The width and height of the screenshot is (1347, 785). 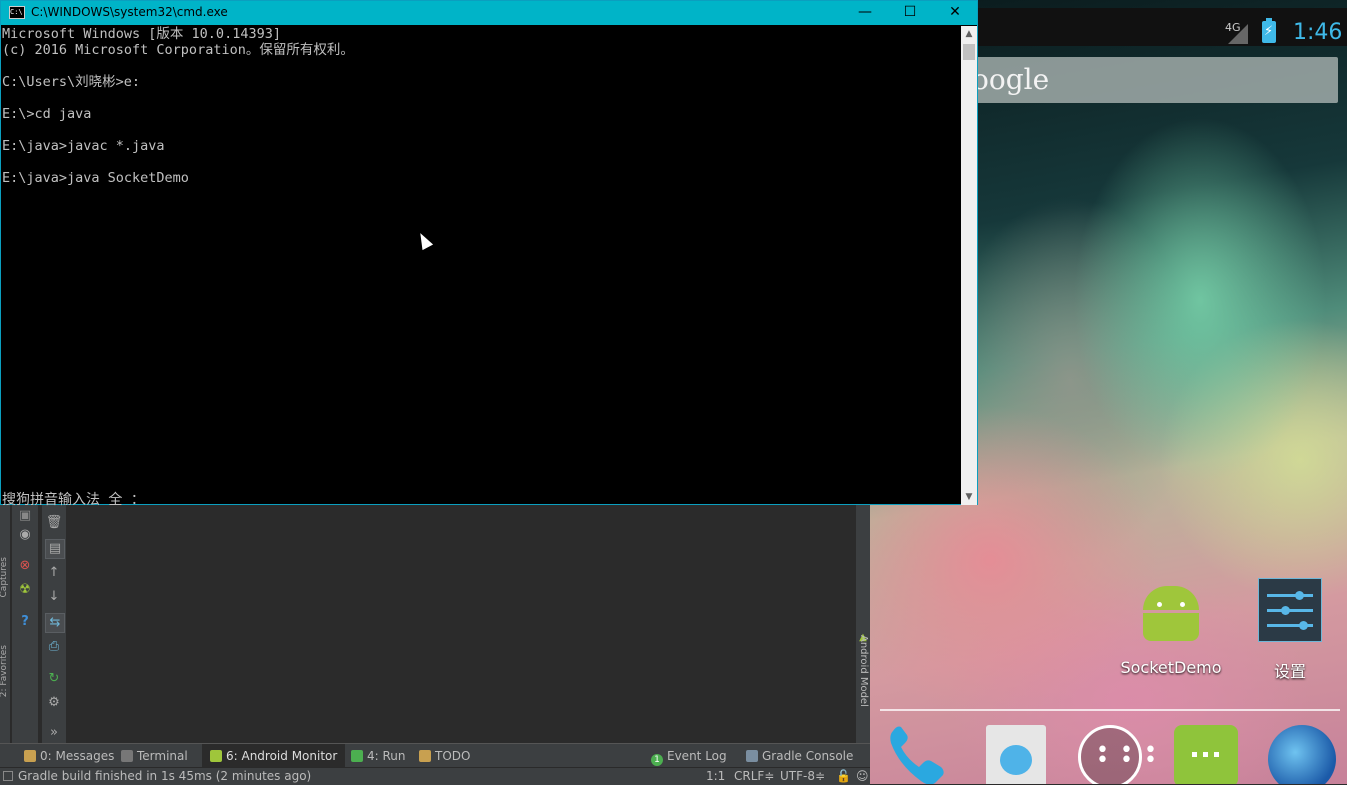 I want to click on inspector-icon: ☺, so click(x=862, y=776).